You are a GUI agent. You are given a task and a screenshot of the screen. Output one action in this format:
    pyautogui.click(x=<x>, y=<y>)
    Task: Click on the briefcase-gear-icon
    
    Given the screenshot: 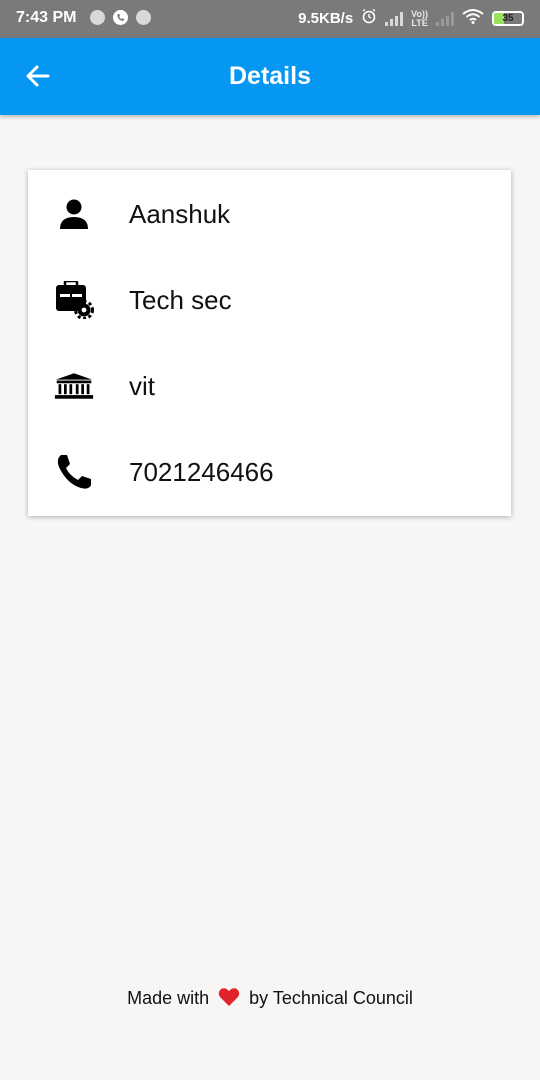 What is the action you would take?
    pyautogui.click(x=74, y=300)
    